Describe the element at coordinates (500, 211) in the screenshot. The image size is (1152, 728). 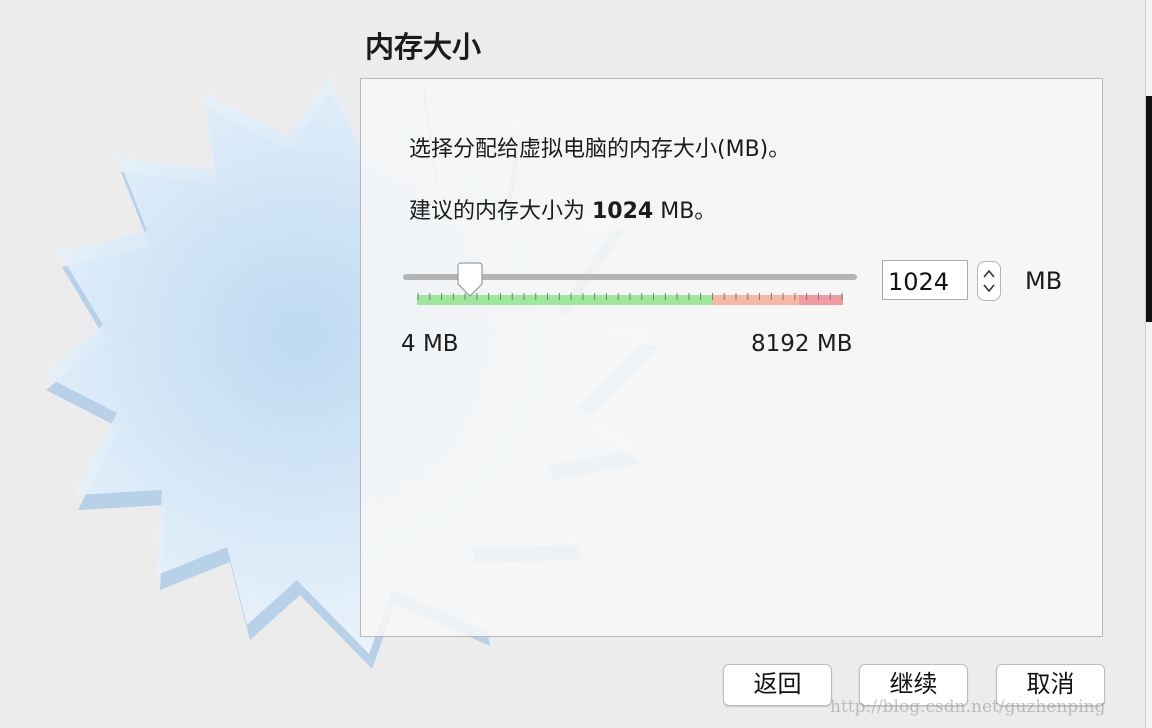
I see `recommendation-prefix: 建议的内存大小为` at that location.